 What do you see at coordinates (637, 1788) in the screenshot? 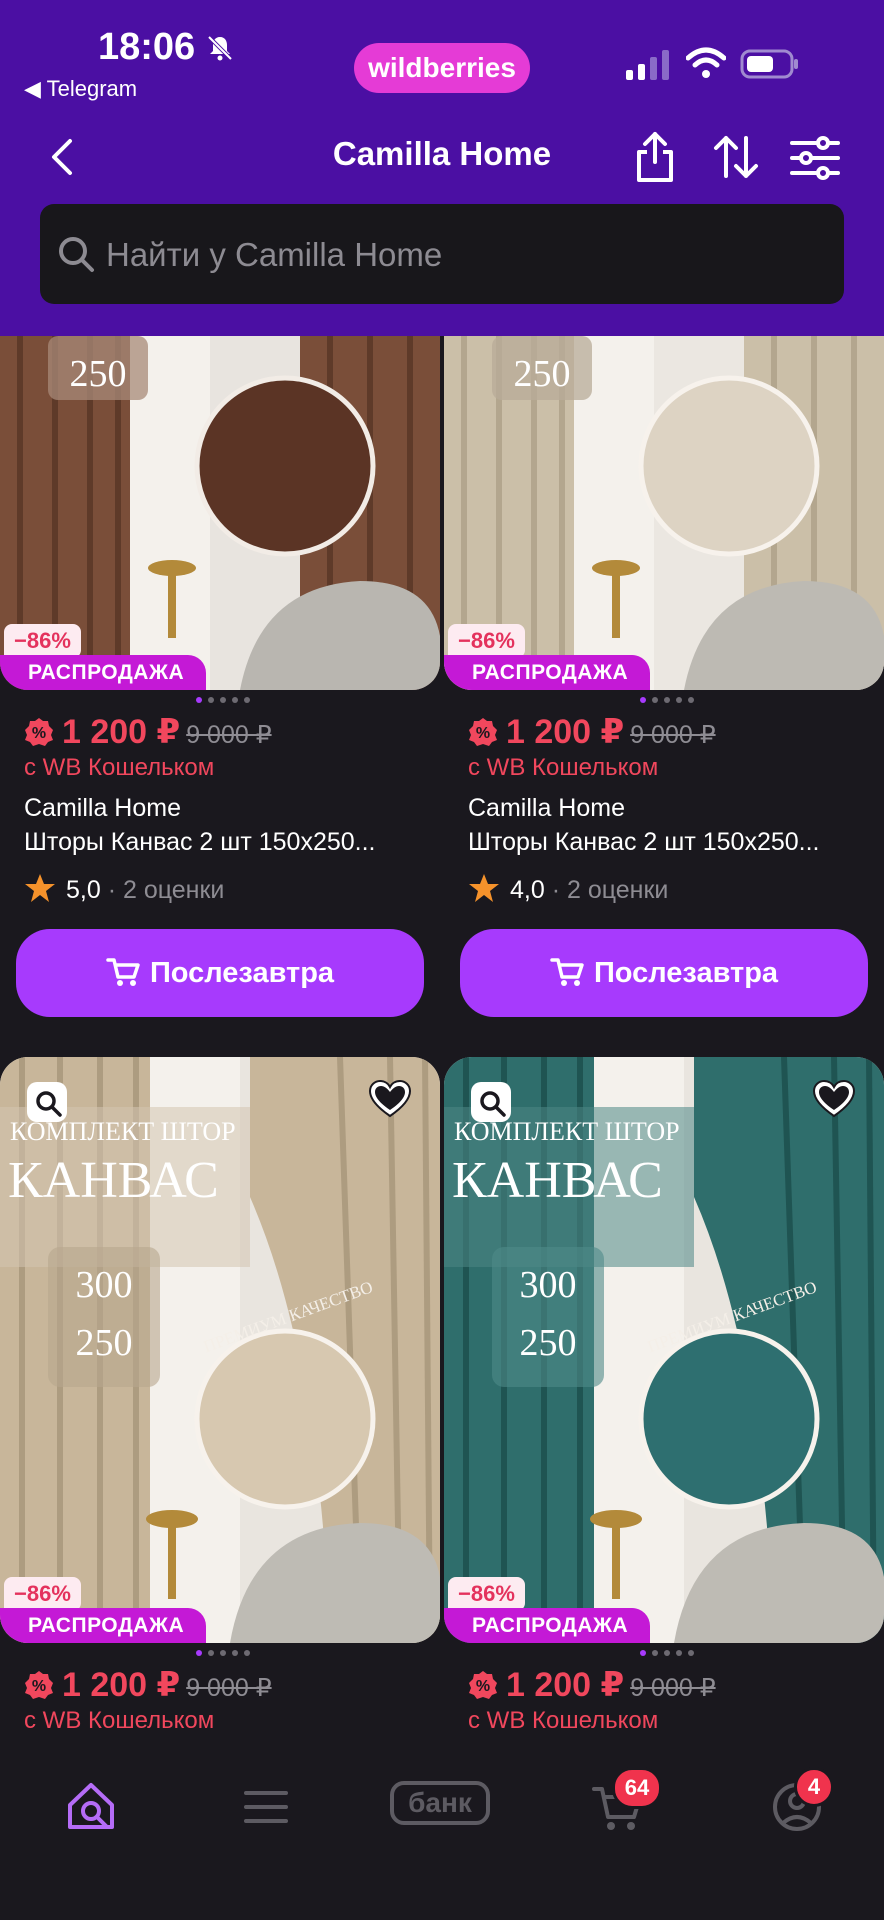
I see `cart-count-badge: 64` at bounding box center [637, 1788].